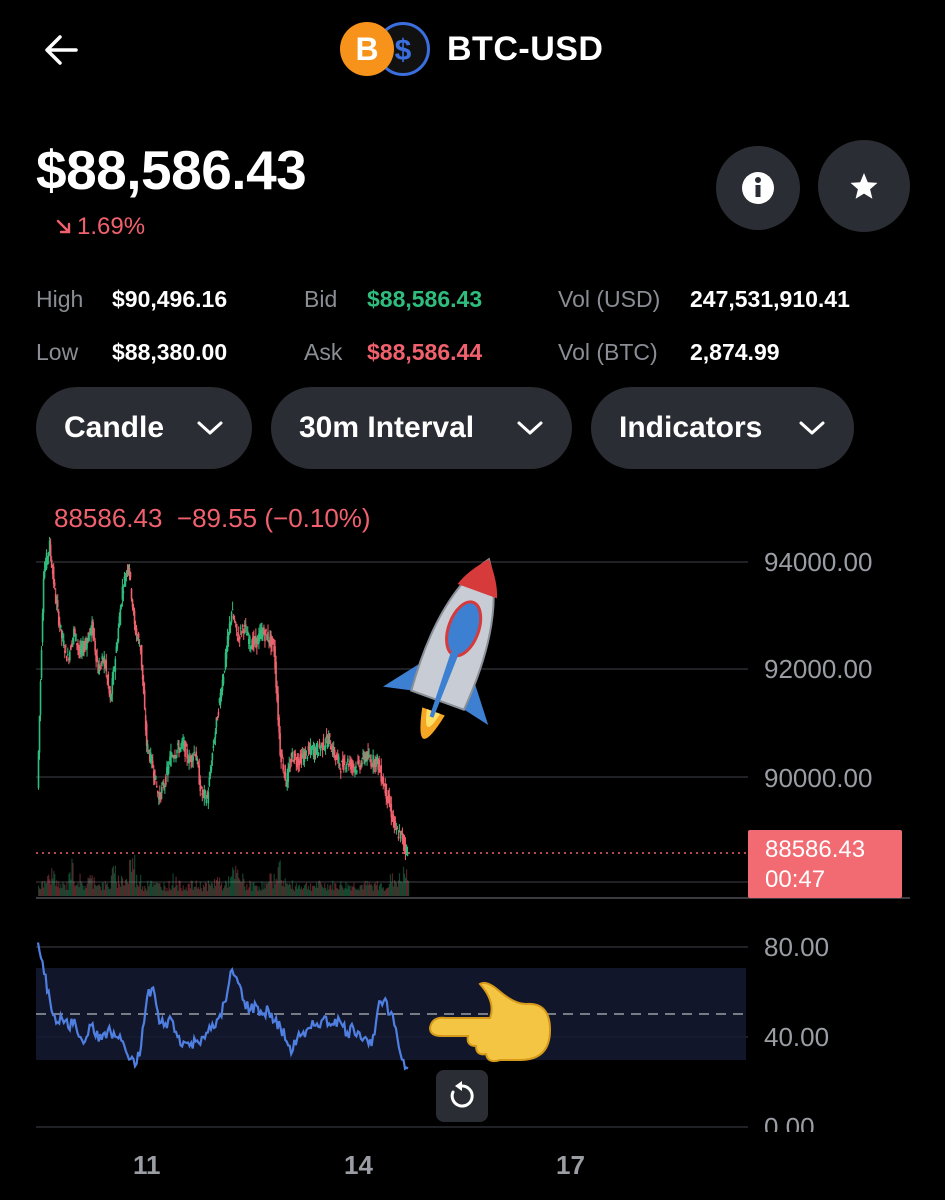  I want to click on star-icon, so click(864, 186).